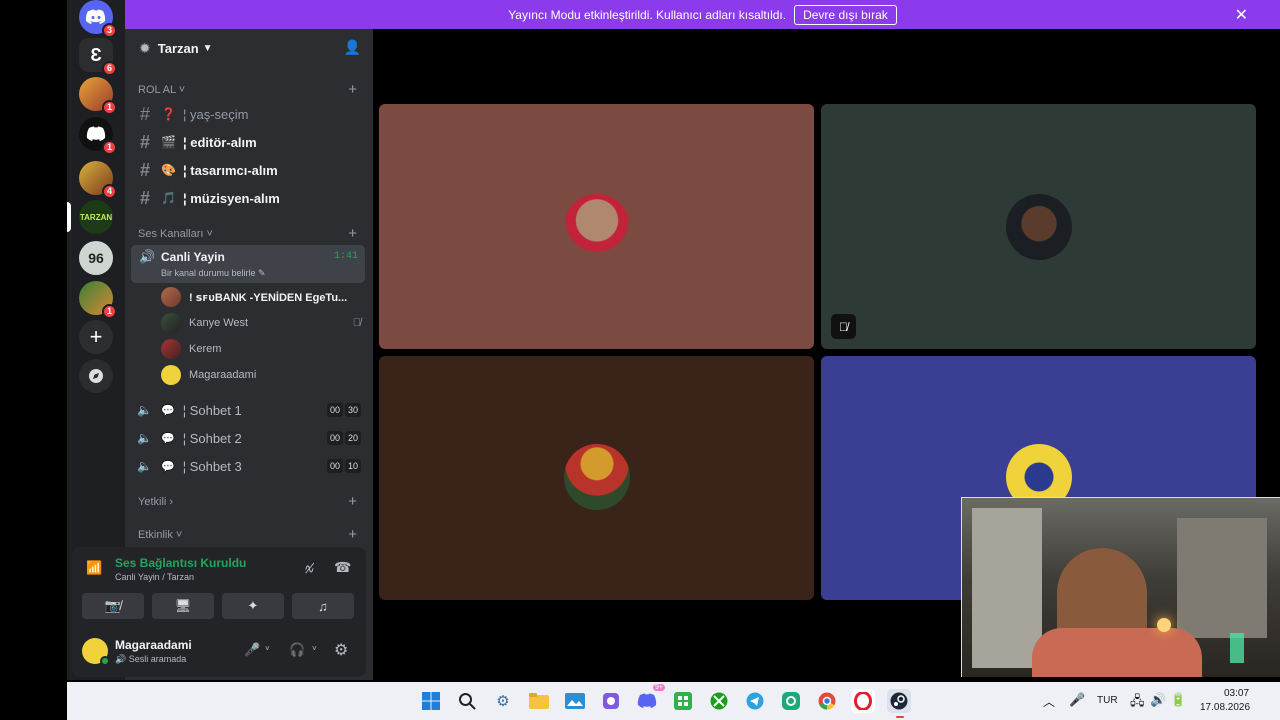 This screenshot has height=720, width=1280. What do you see at coordinates (109, 30) in the screenshot?
I see `notification-badge: 3` at bounding box center [109, 30].